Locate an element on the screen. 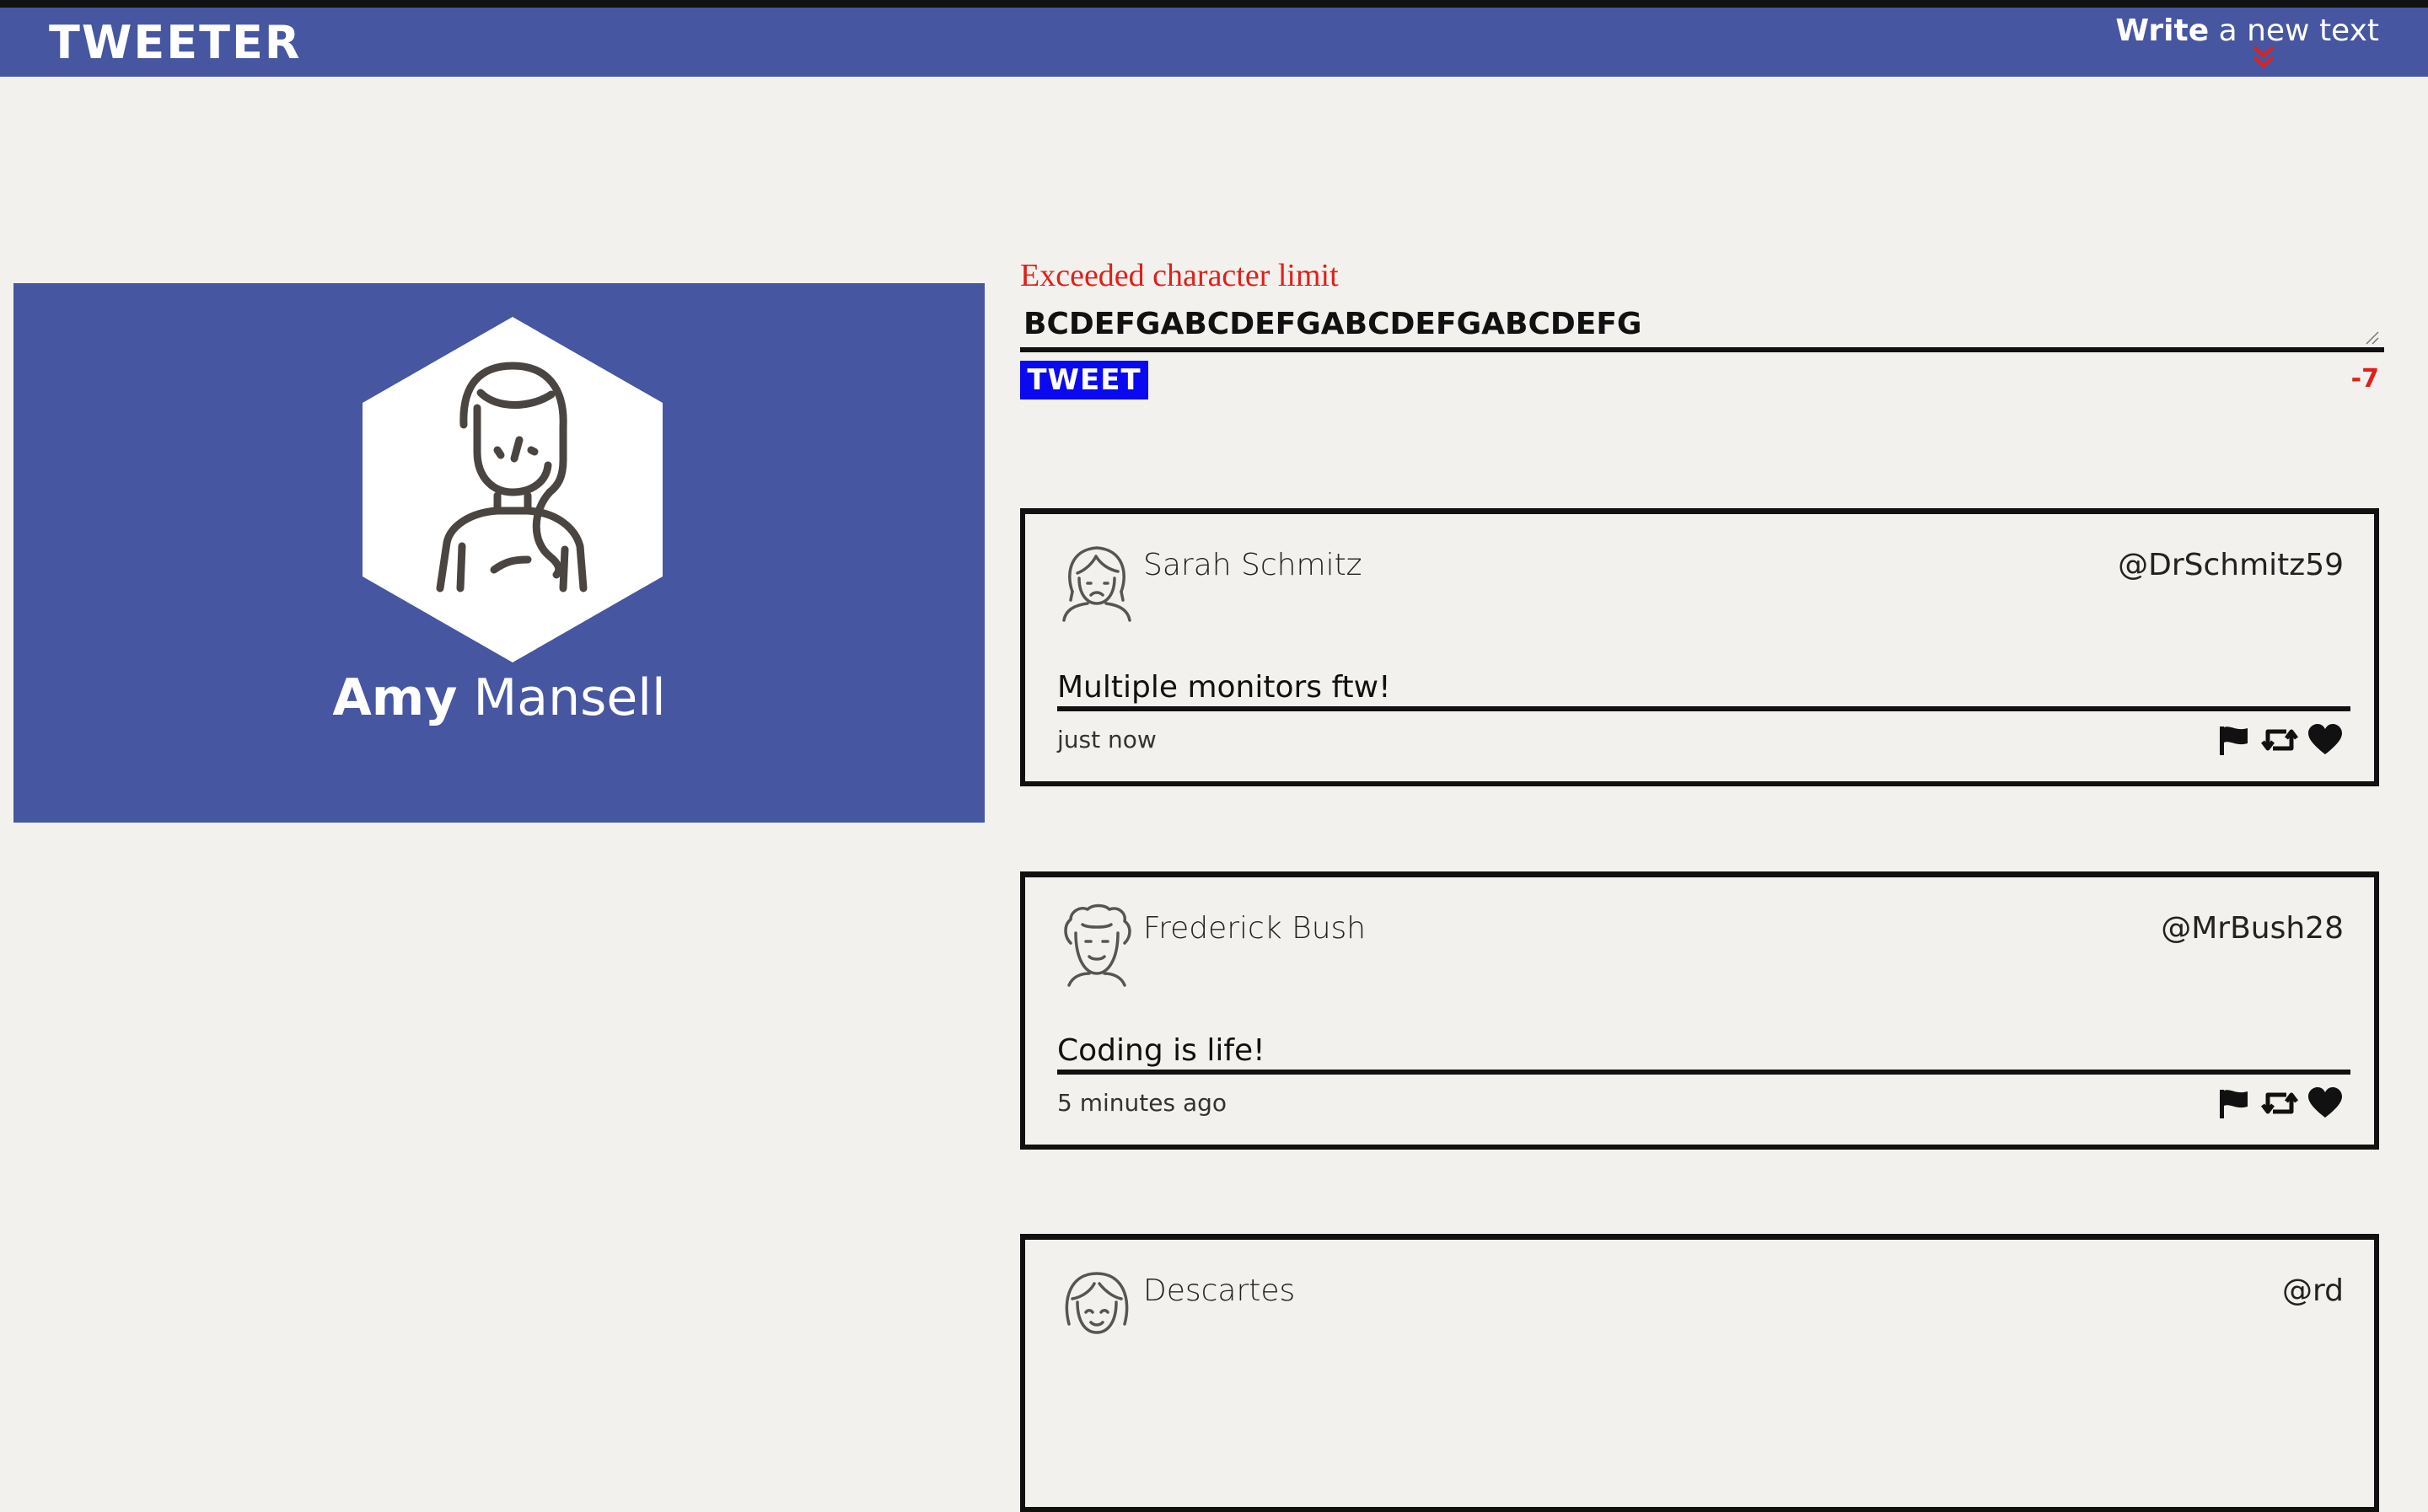 The height and width of the screenshot is (1512, 2428). tweet-author-handle: @DrSchmitz59 is located at coordinates (2231, 565).